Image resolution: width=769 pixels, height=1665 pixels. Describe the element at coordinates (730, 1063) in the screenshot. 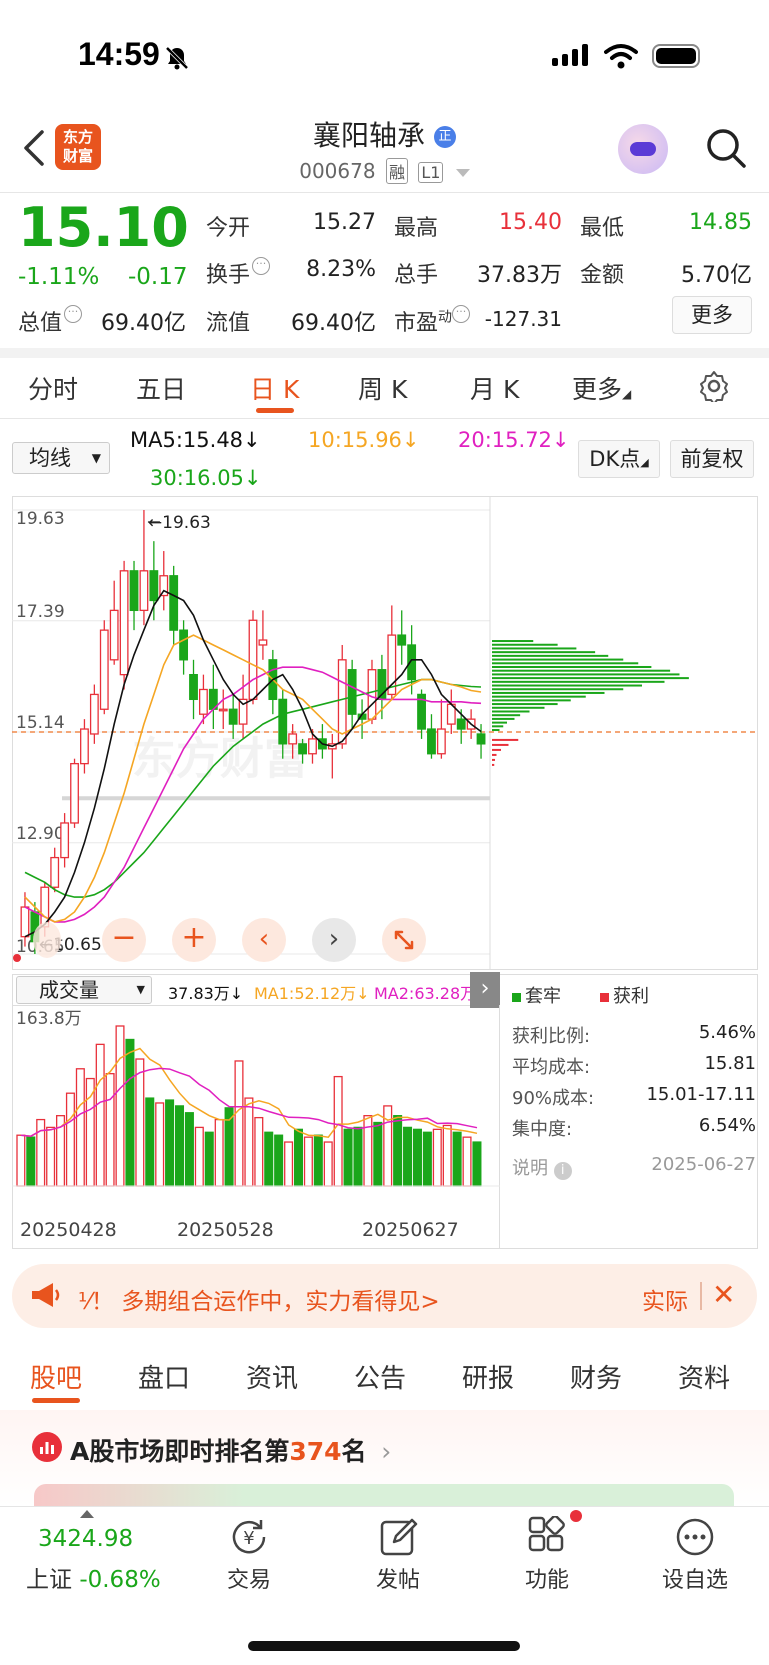

I see `avg-cost-value: 15.81` at that location.